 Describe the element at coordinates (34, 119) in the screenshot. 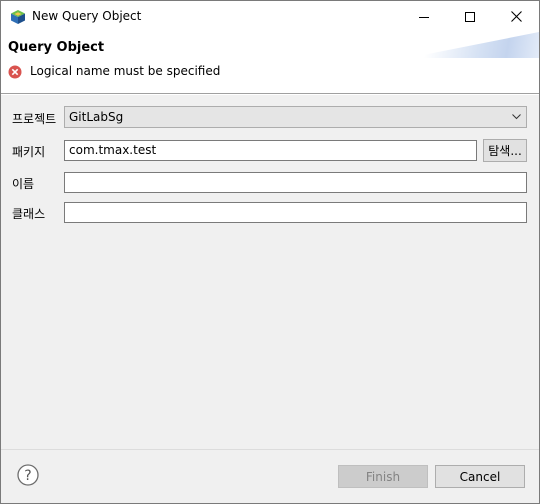

I see `project-label: 프로젝트` at that location.